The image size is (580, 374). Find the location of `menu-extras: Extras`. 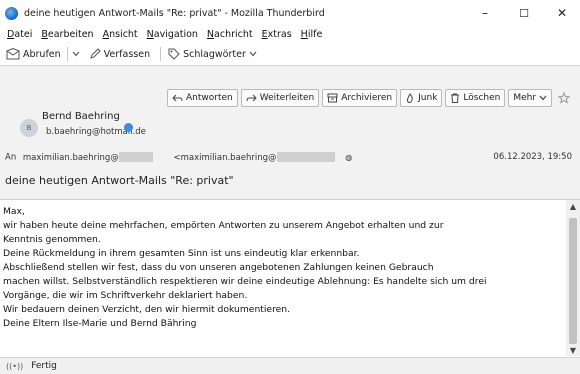

menu-extras: Extras is located at coordinates (277, 34).